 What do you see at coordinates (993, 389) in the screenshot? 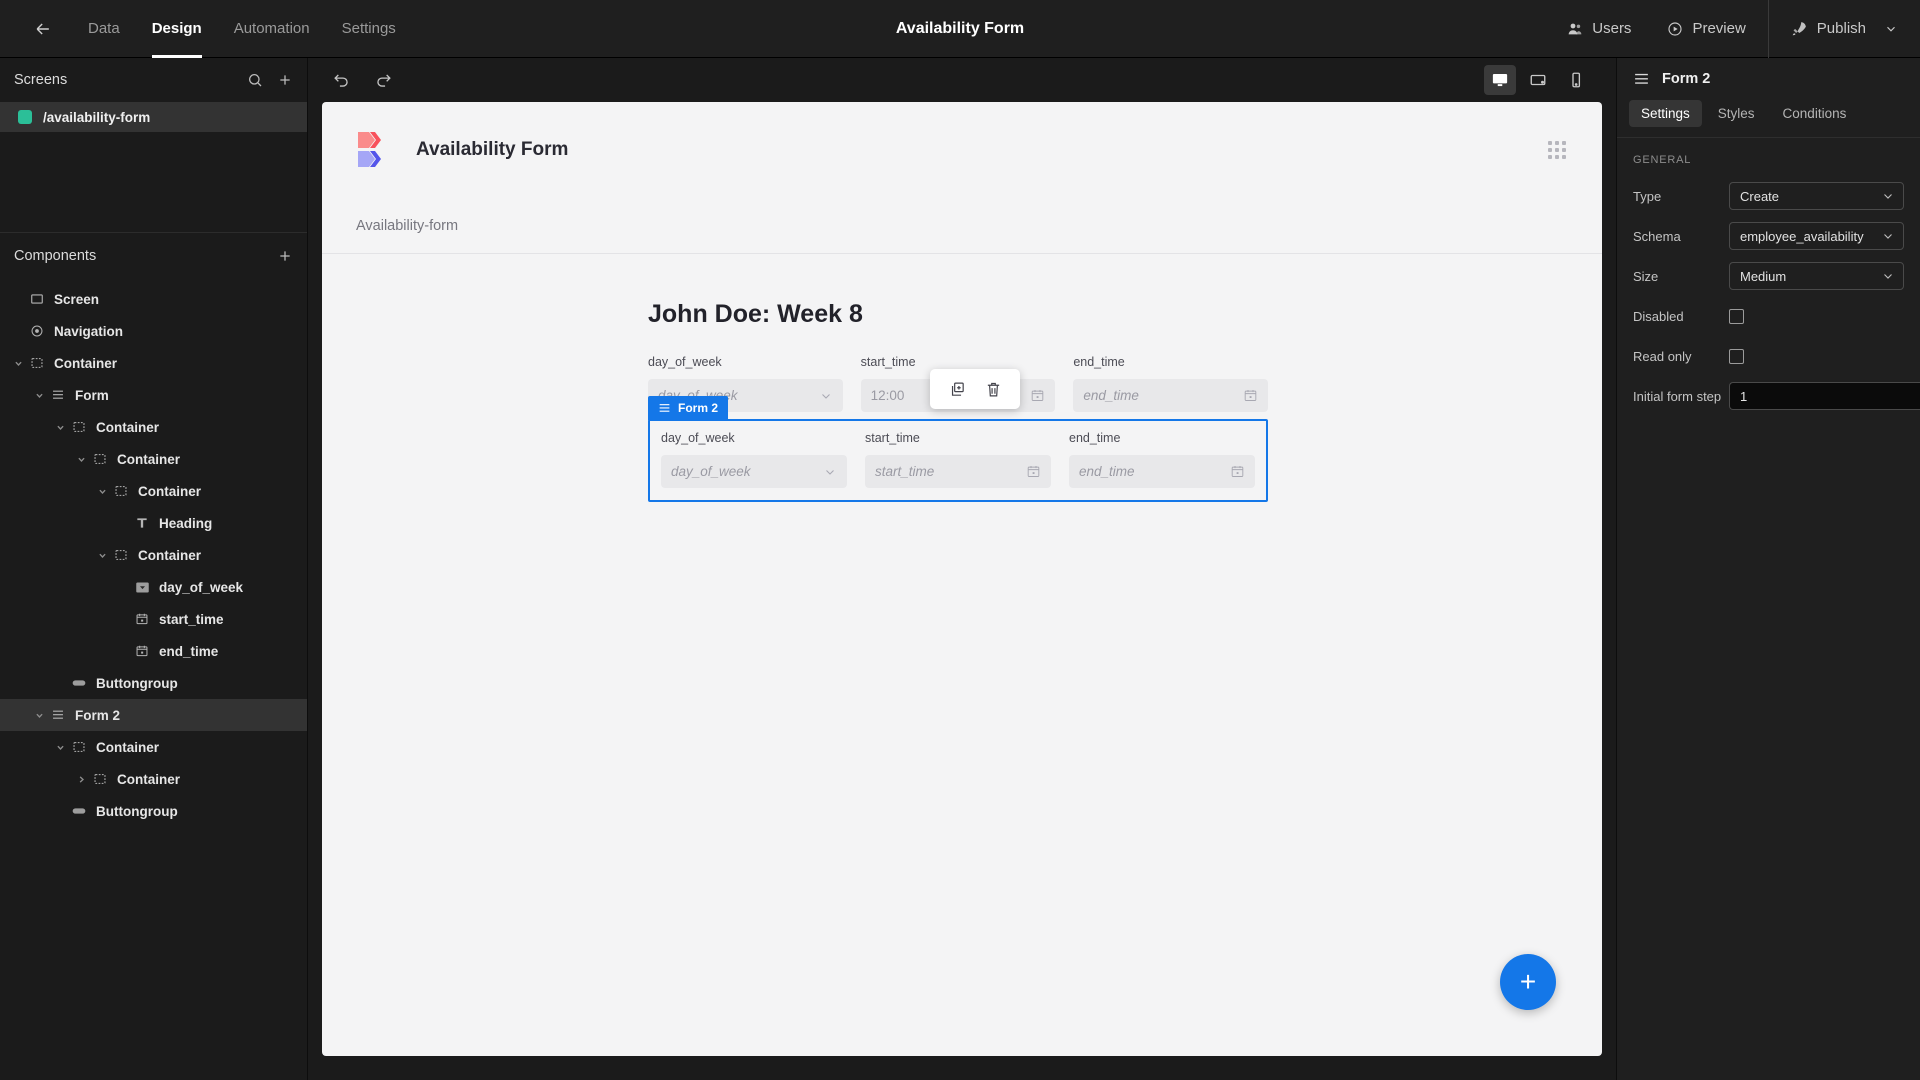
I see `delete-button` at bounding box center [993, 389].